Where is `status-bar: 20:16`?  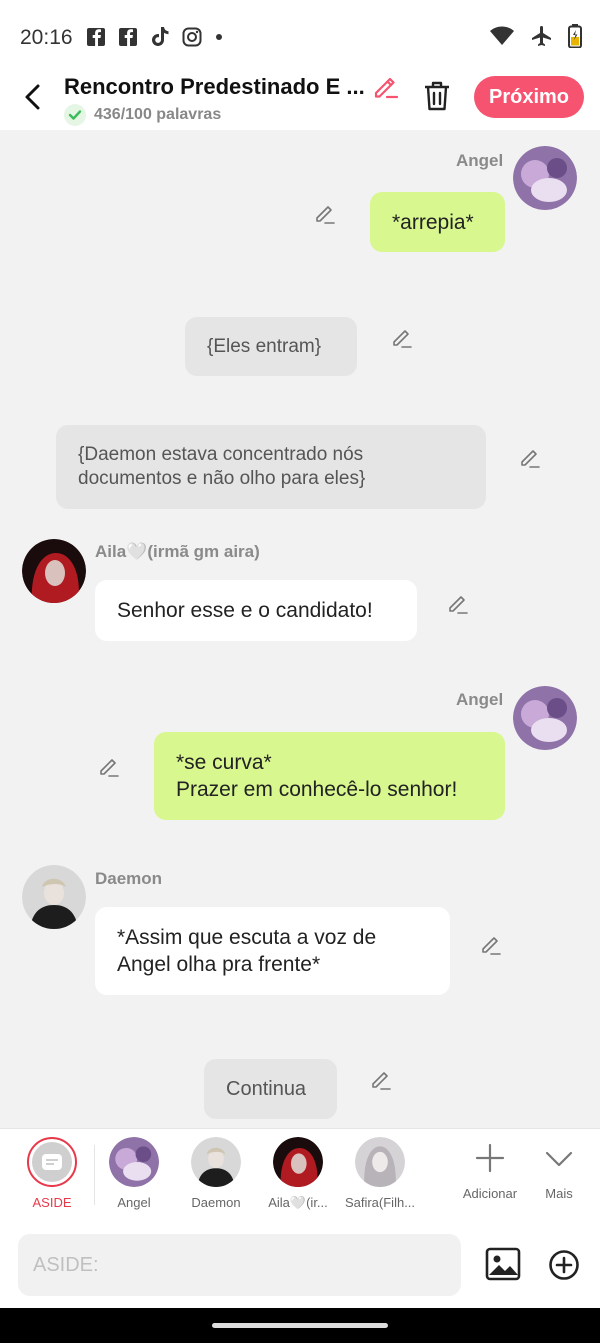 status-bar: 20:16 is located at coordinates (300, 36).